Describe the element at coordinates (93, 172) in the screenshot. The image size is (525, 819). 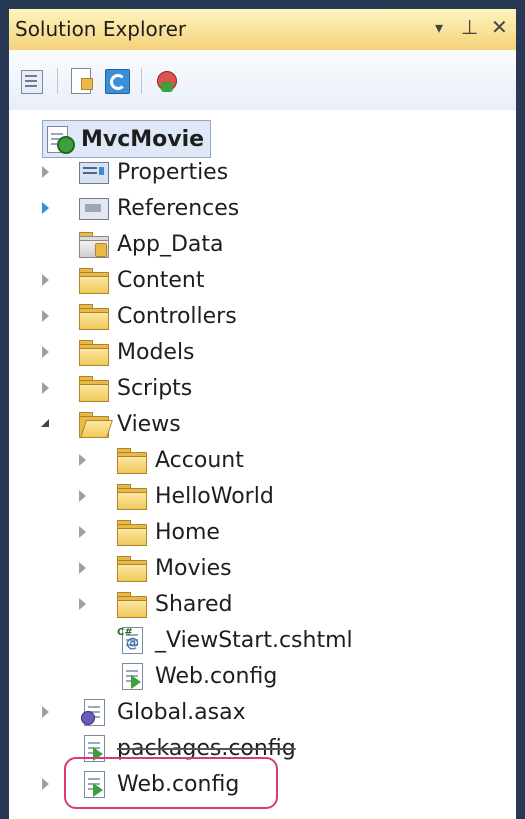
I see `properties-folder-icon` at that location.